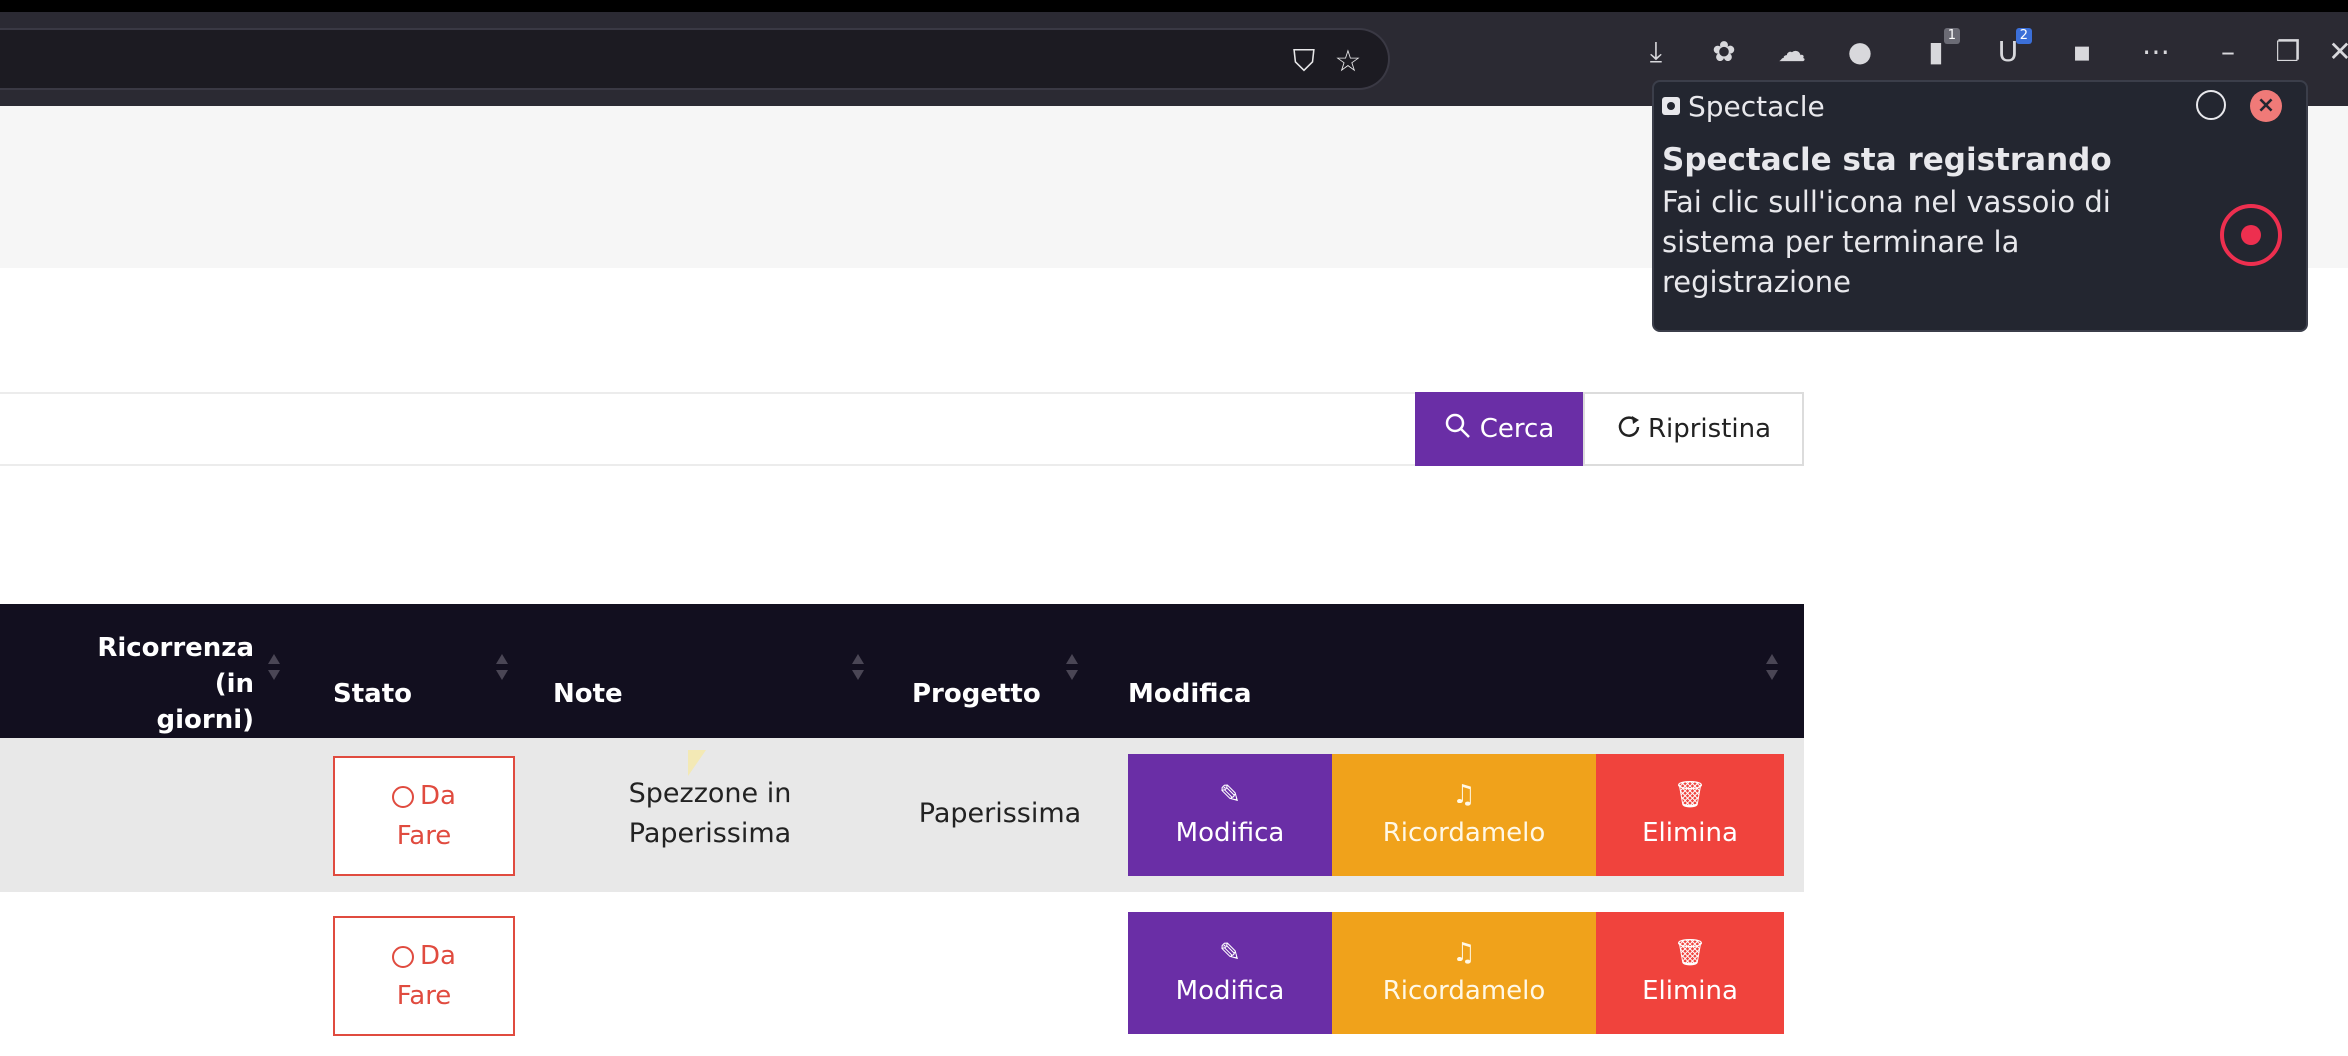 The width and height of the screenshot is (2348, 1056). I want to click on sort-ricorrenza-icon, so click(274, 669).